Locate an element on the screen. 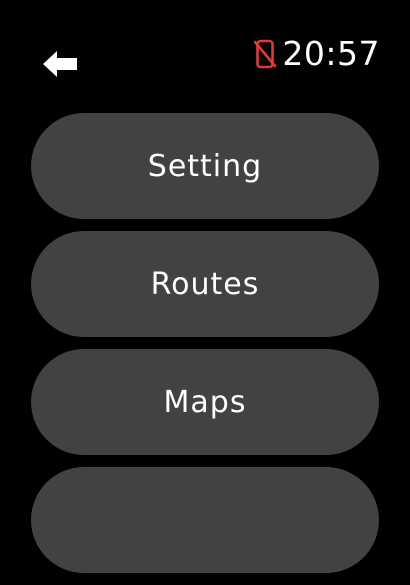 The width and height of the screenshot is (410, 585). clock: 20:57 is located at coordinates (331, 53).